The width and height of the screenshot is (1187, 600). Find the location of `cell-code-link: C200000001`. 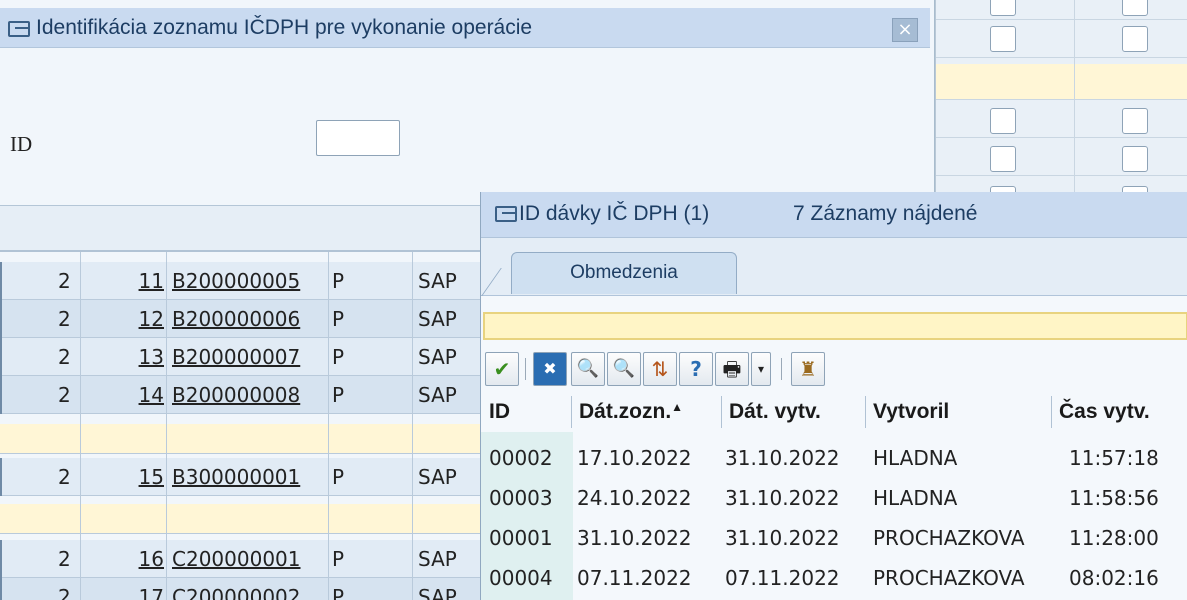

cell-code-link: C200000001 is located at coordinates (236, 559).